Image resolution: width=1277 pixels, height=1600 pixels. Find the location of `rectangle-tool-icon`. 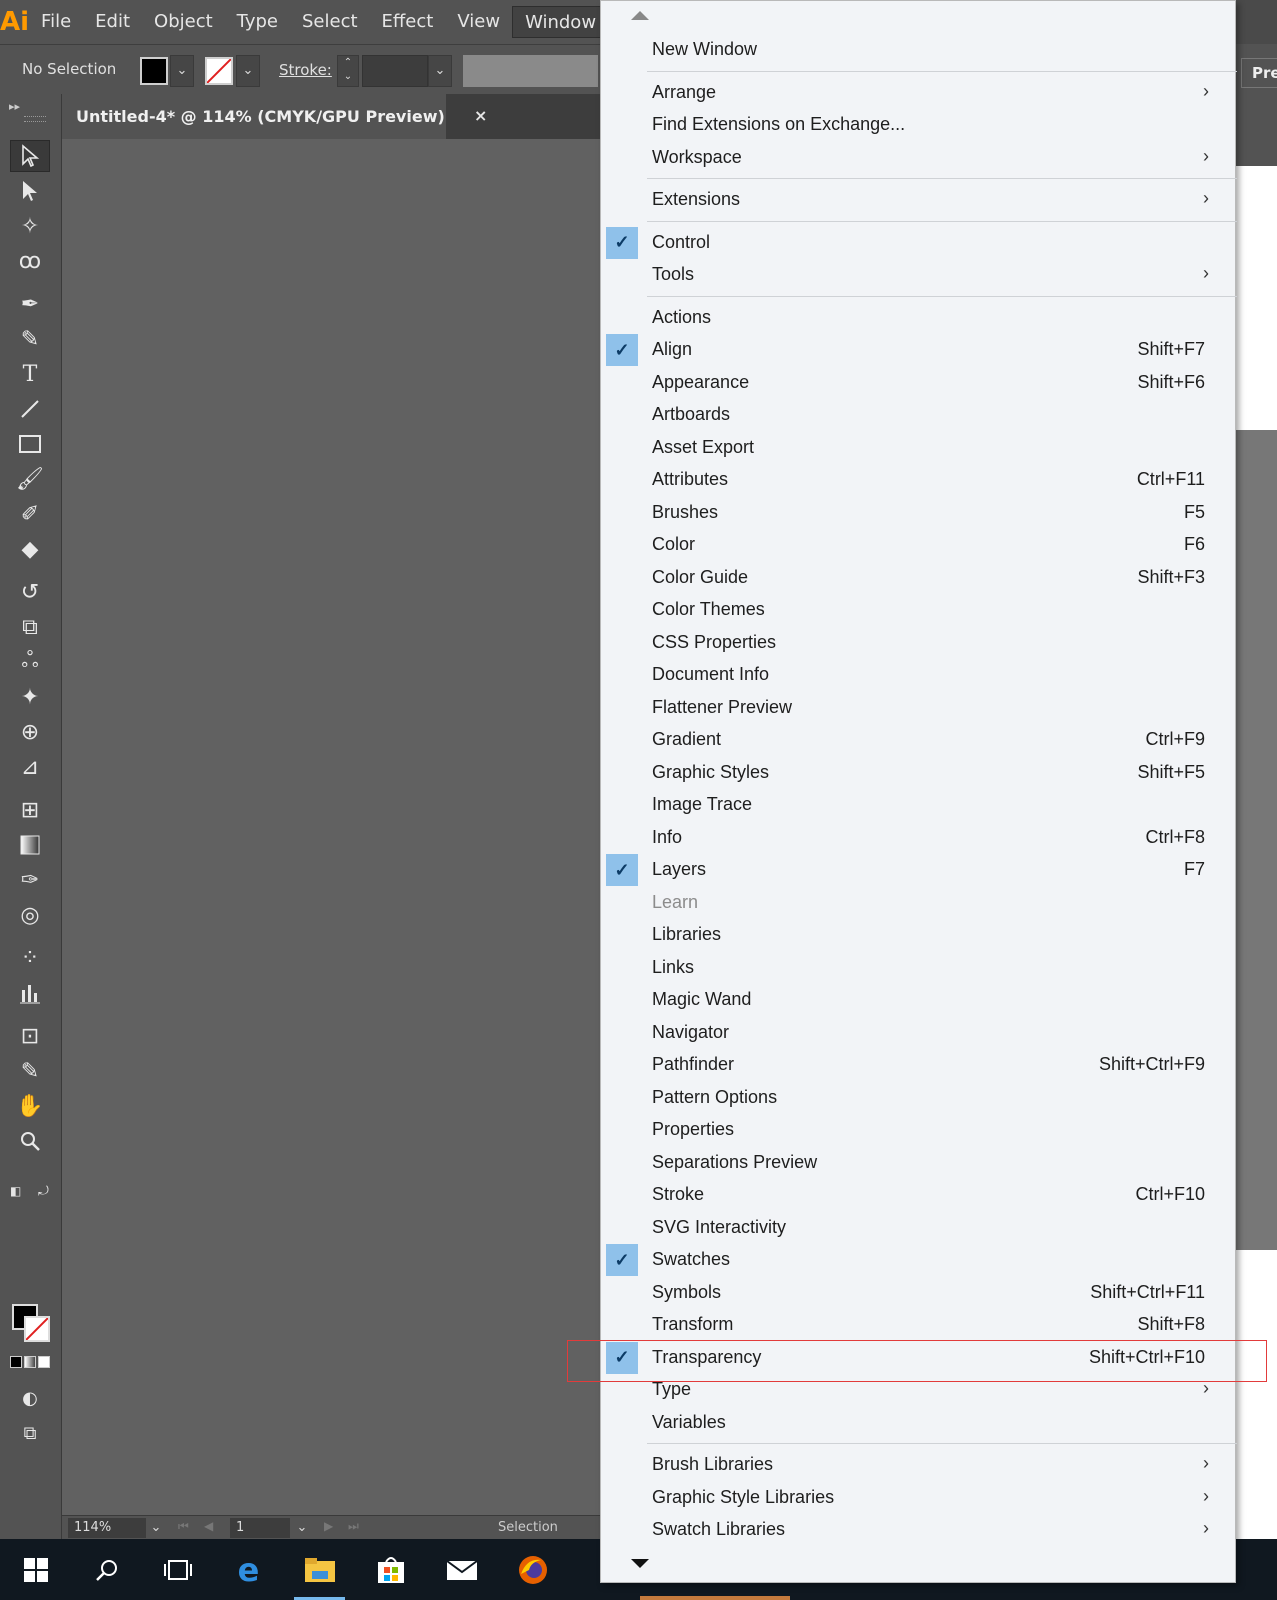

rectangle-tool-icon is located at coordinates (30, 444).